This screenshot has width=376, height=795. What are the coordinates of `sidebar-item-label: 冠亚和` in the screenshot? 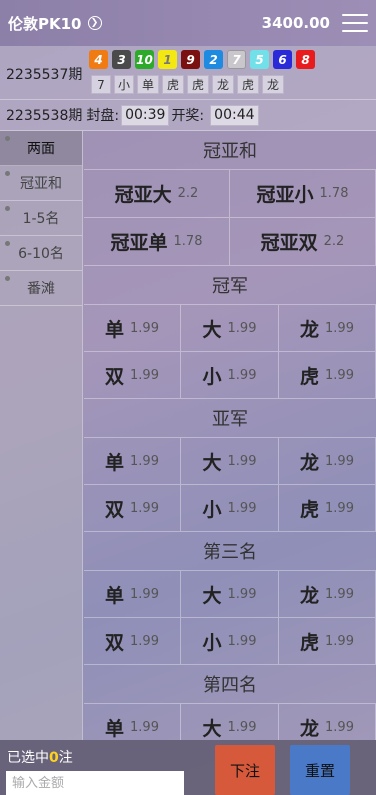 It's located at (41, 184).